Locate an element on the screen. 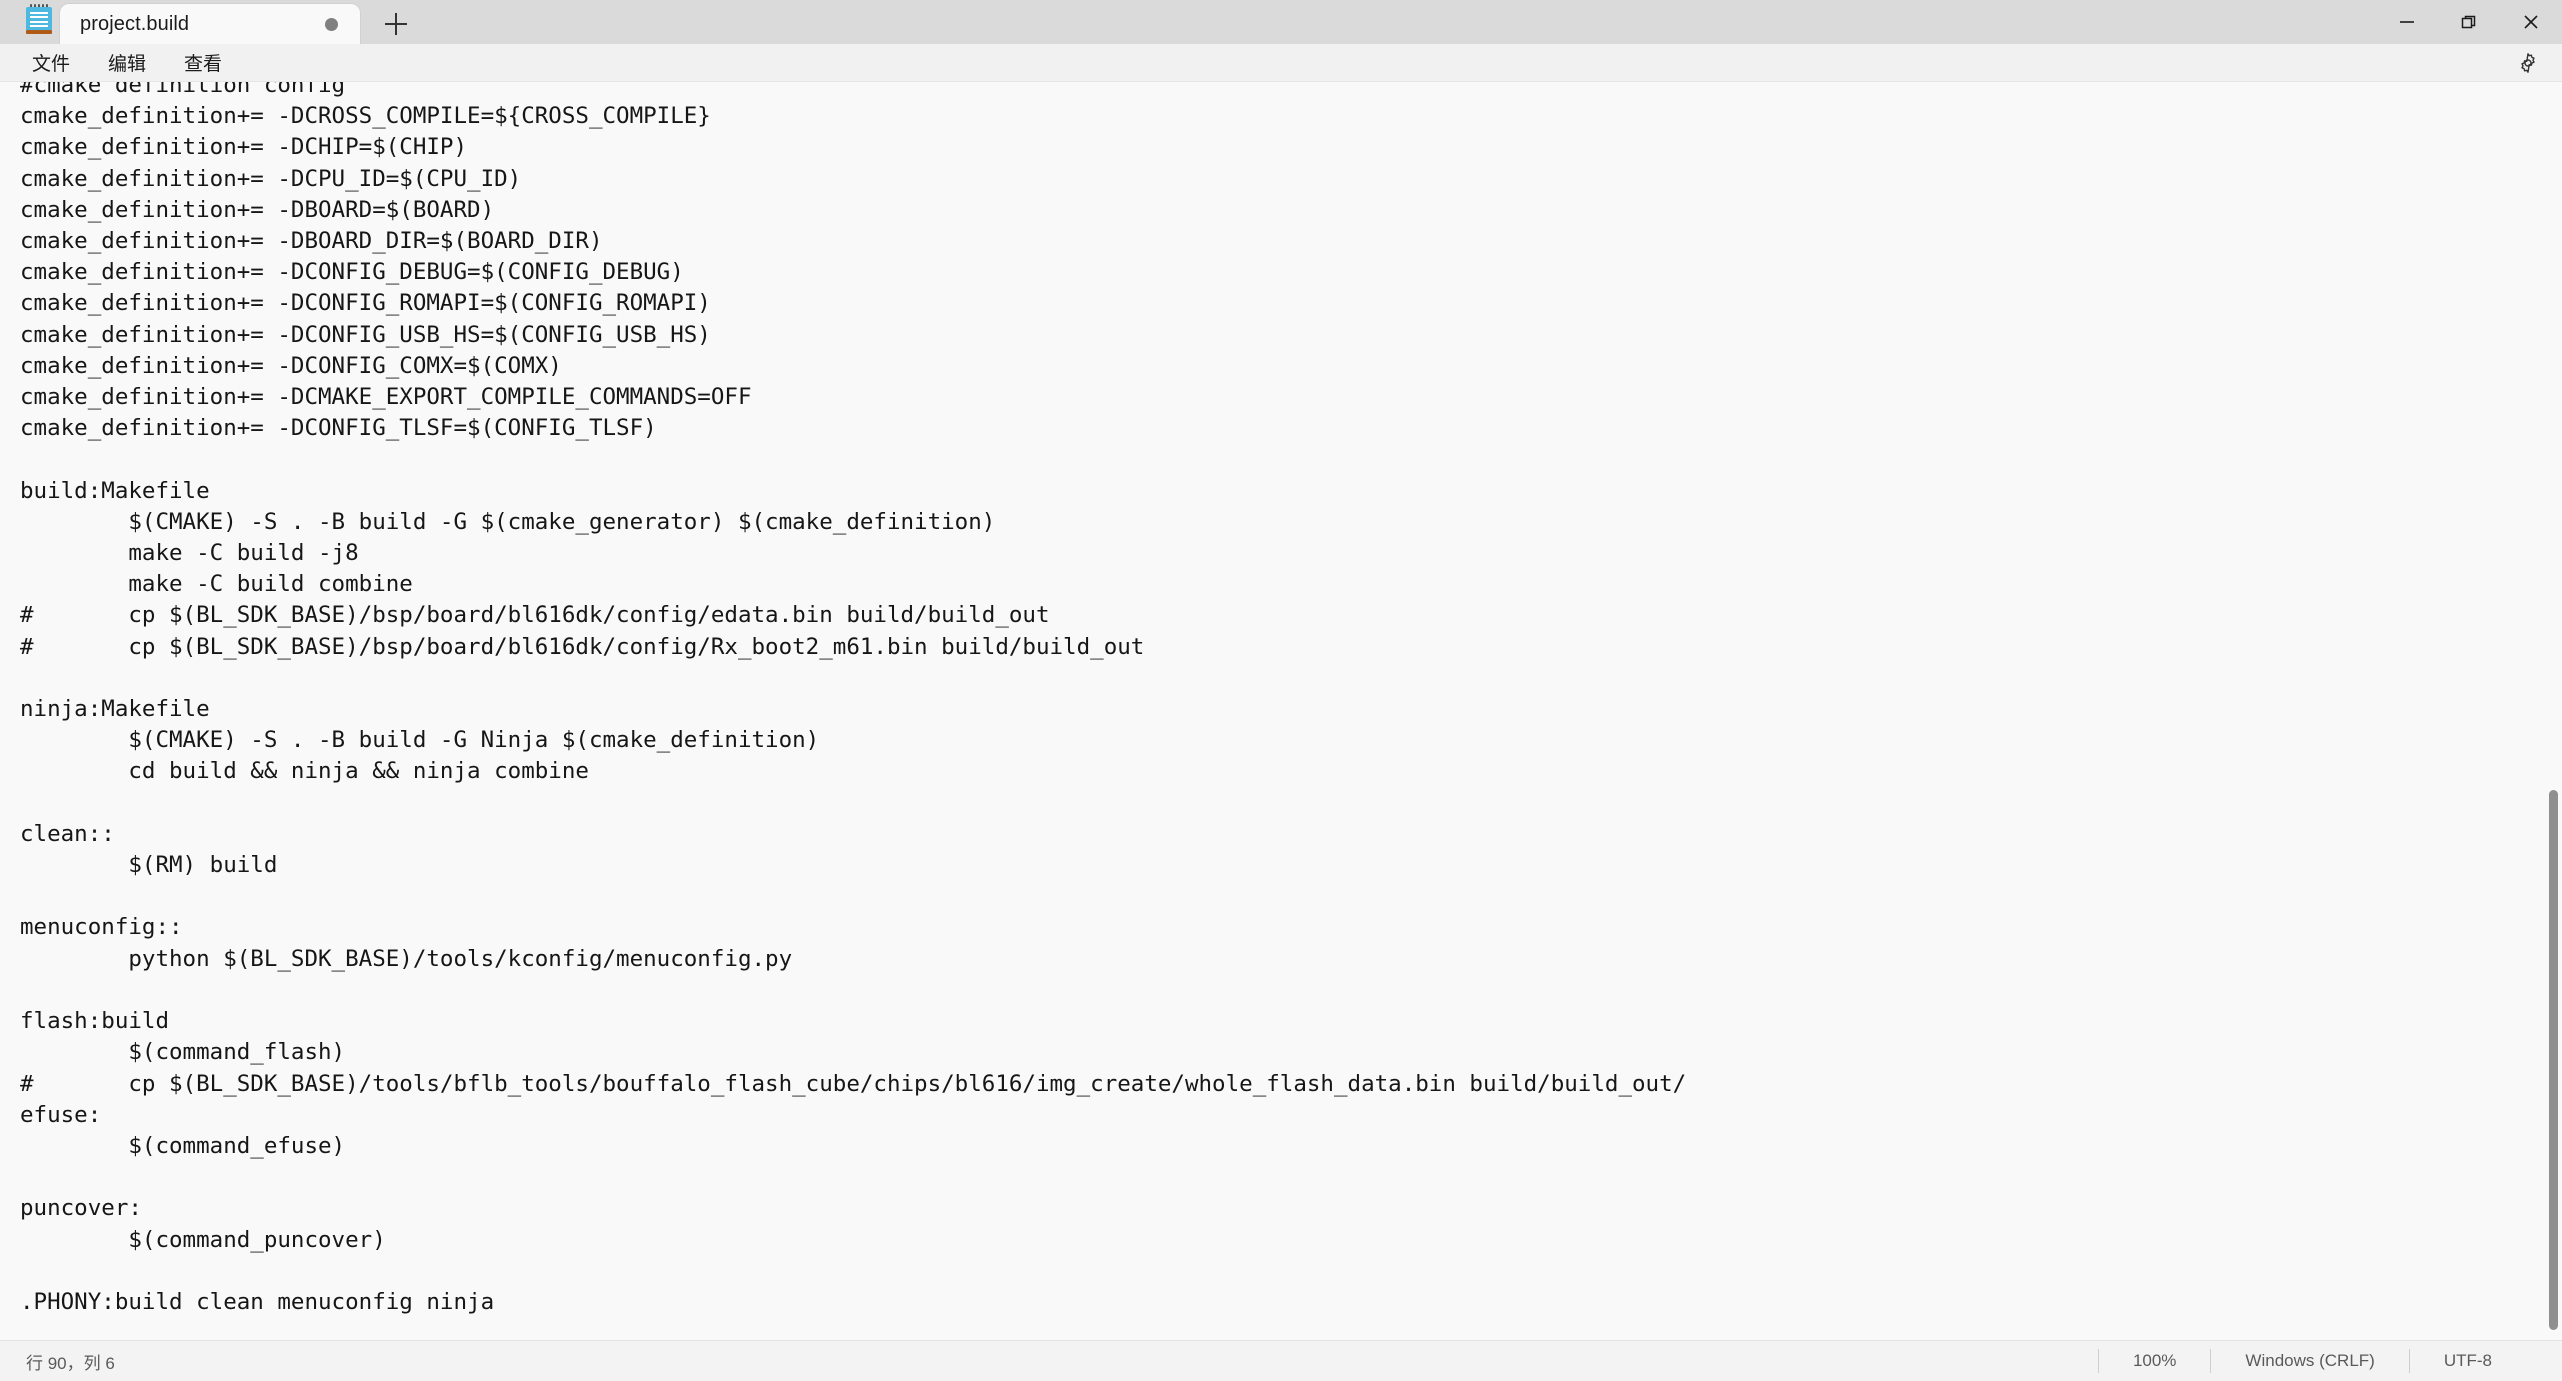 Image resolution: width=2562 pixels, height=1381 pixels. plus-icon is located at coordinates (396, 24).